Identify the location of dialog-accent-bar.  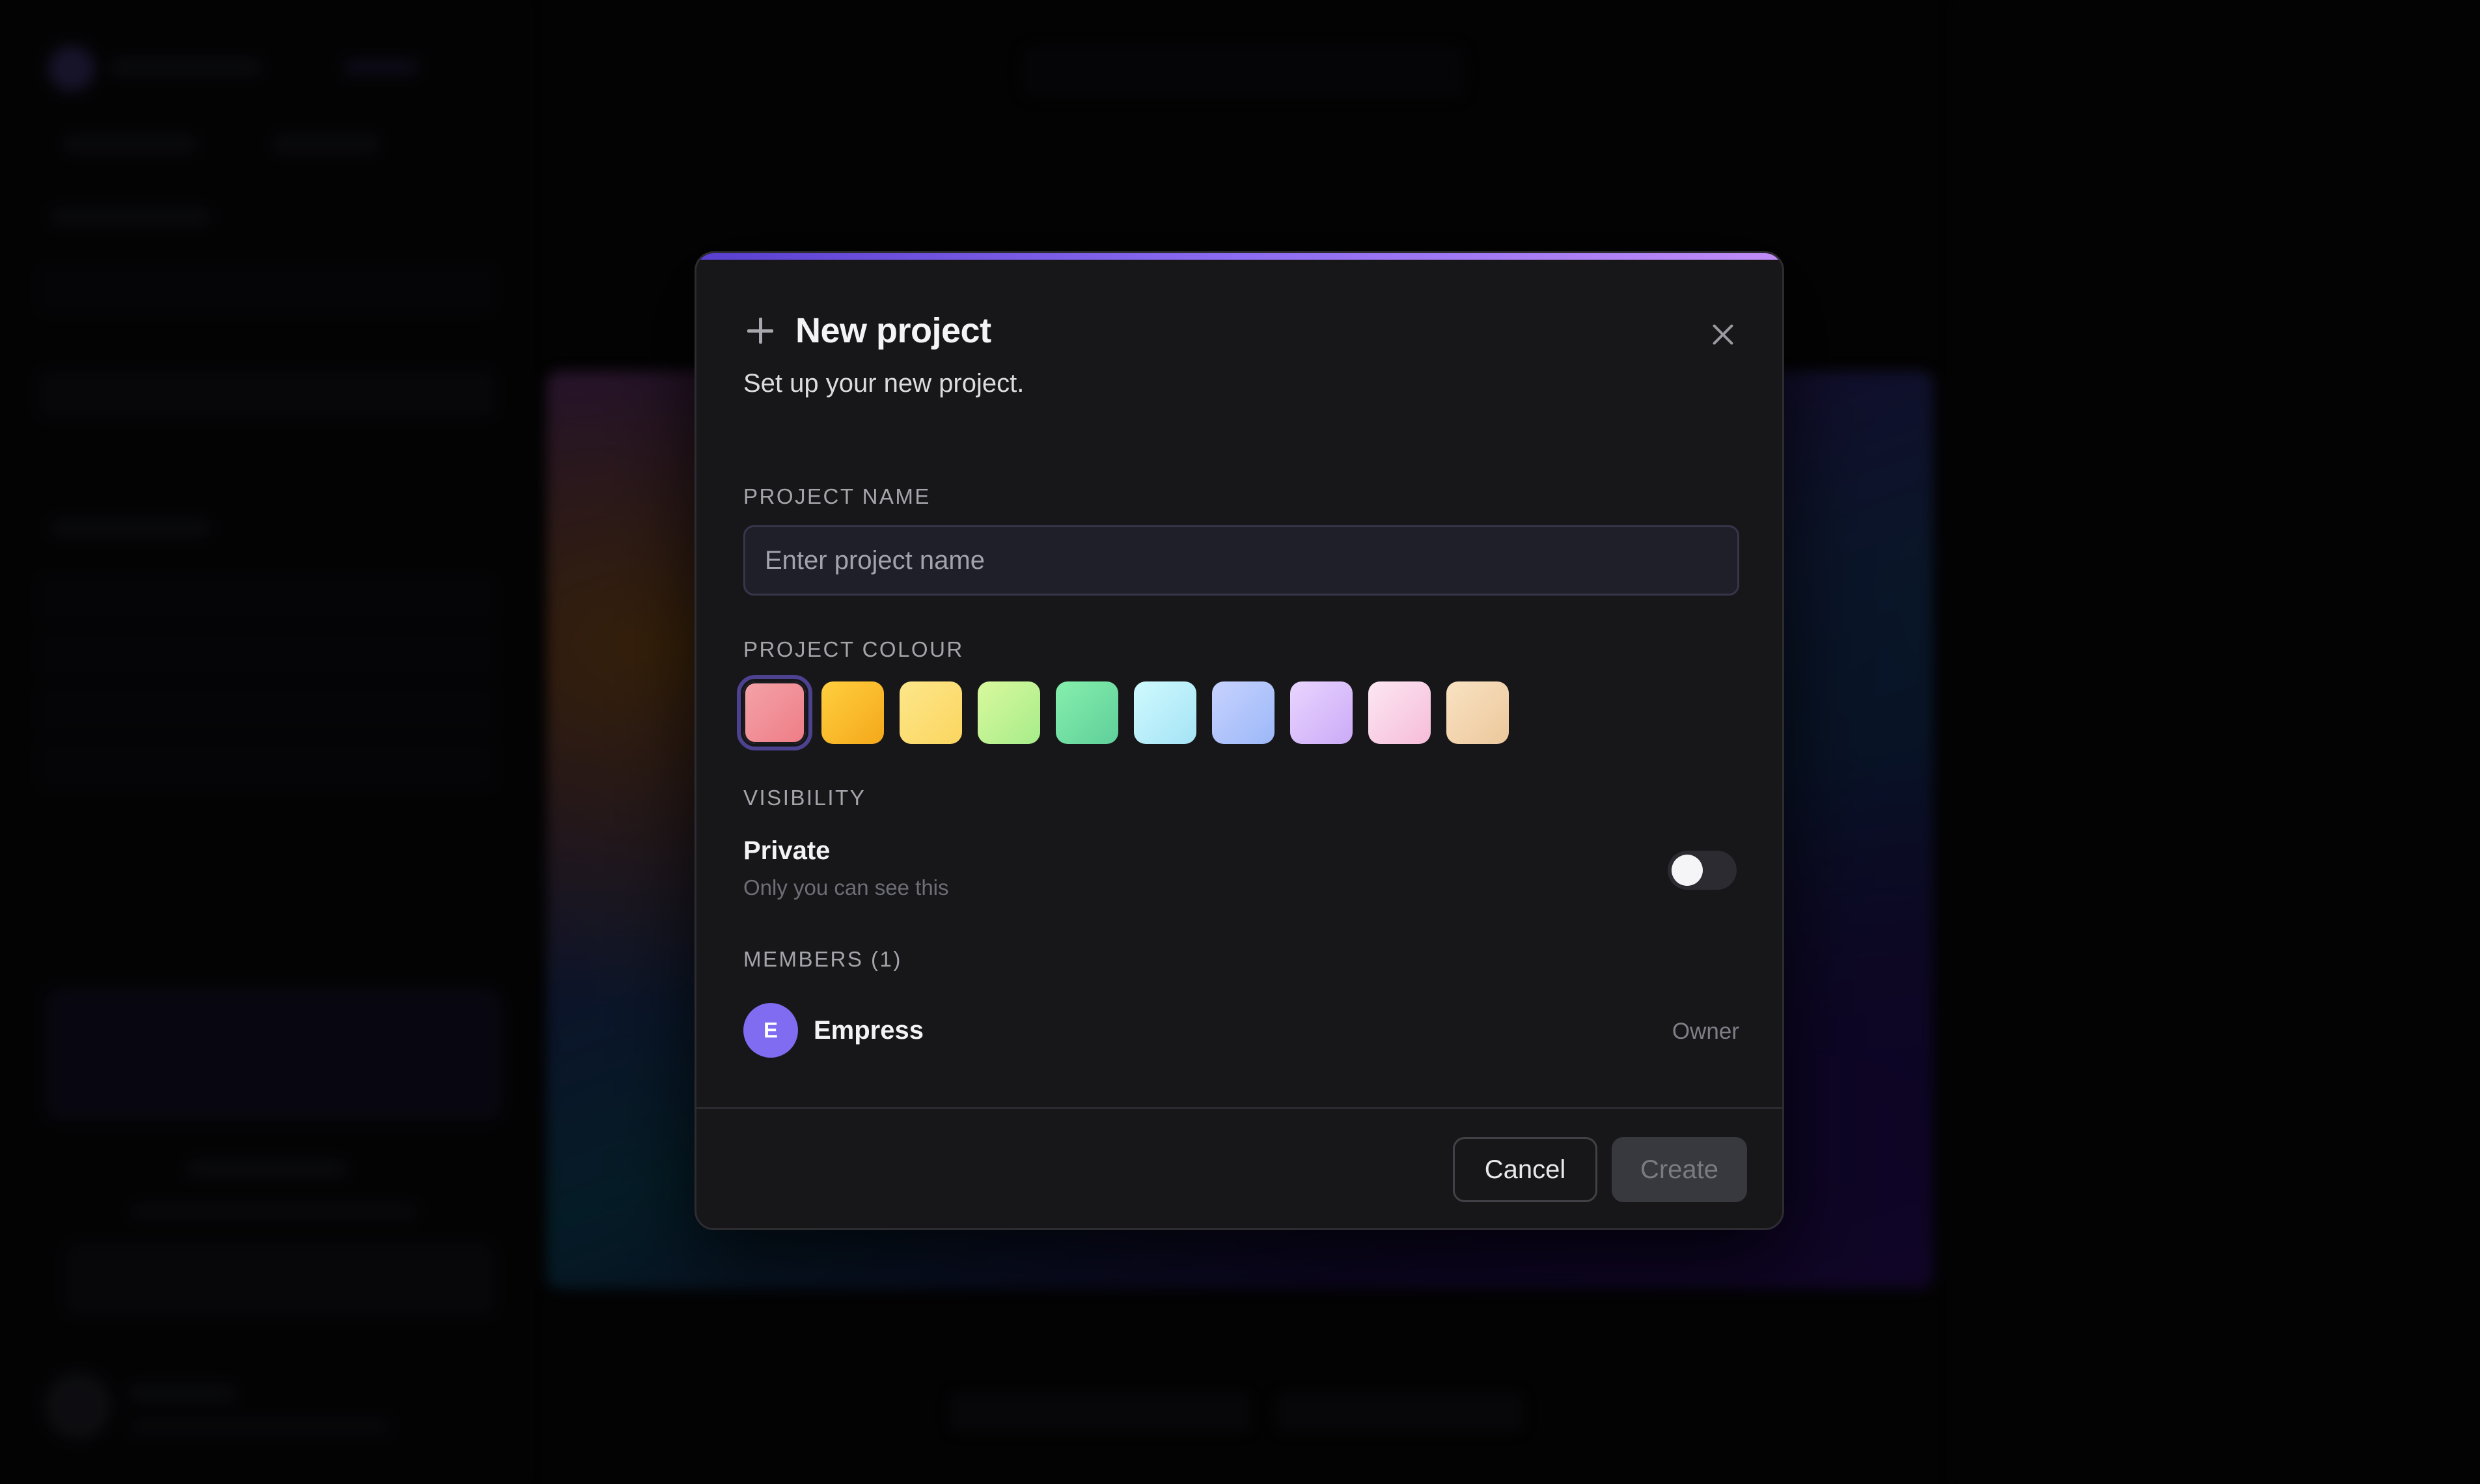
(1239, 256).